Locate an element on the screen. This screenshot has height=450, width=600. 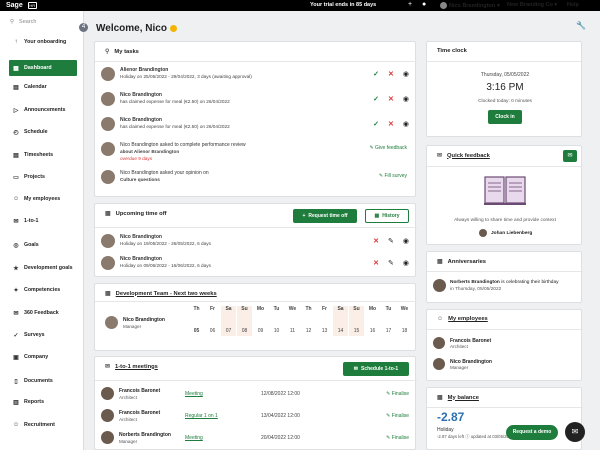
bell-icon: ● is located at coordinates (424, 4).